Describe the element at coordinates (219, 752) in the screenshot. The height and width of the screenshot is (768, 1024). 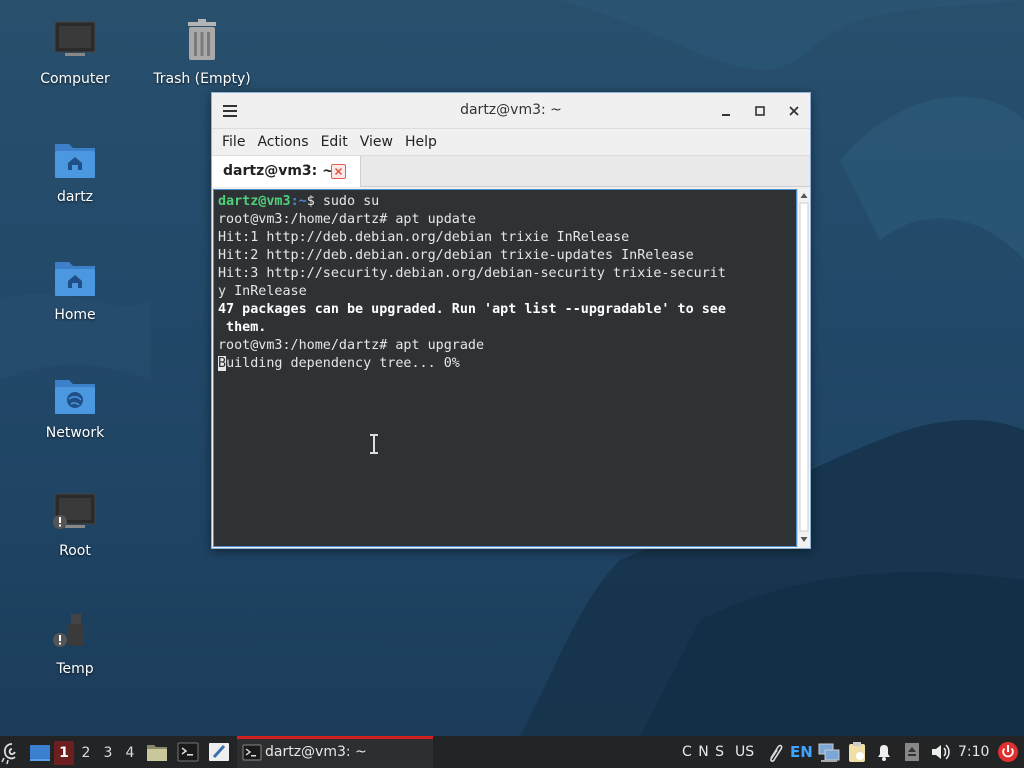
I see `text-editor-icon` at that location.